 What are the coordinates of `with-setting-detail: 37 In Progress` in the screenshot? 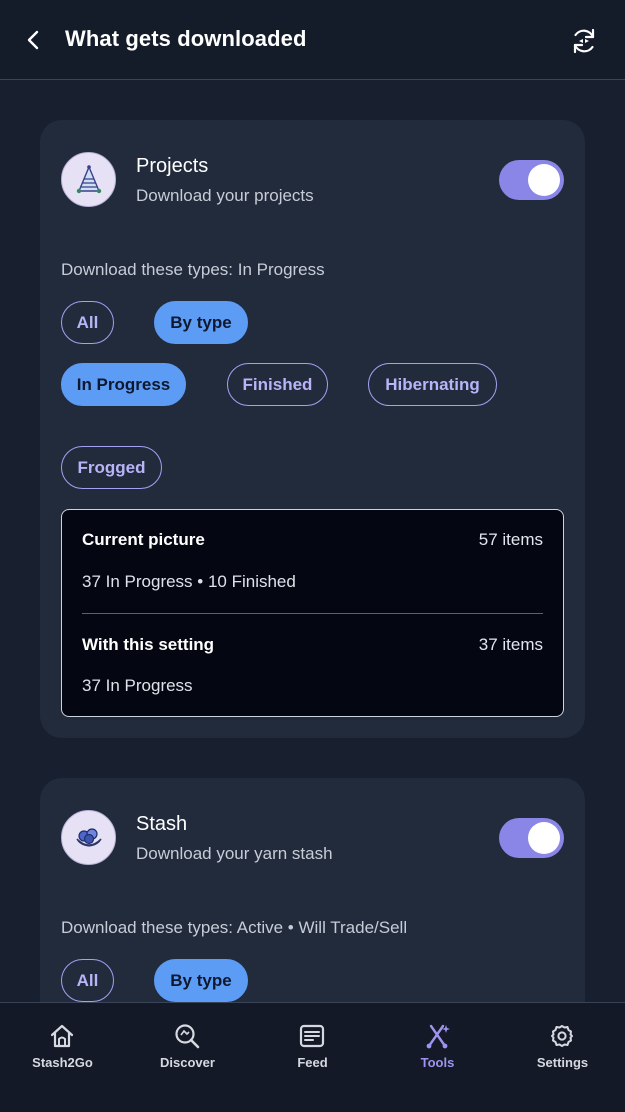 It's located at (137, 685).